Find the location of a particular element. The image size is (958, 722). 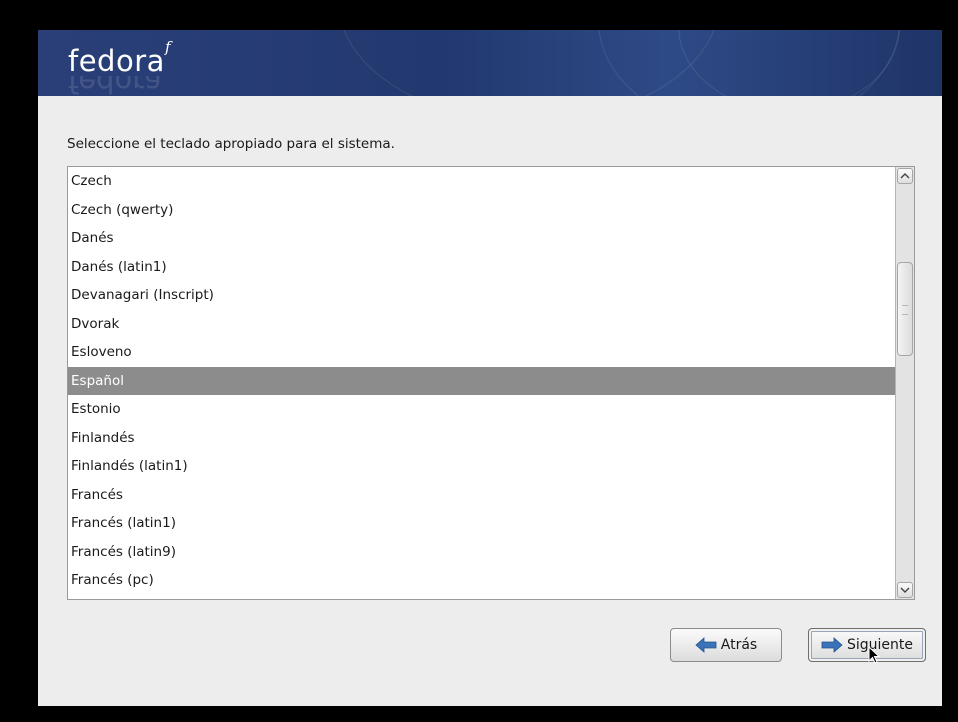

next-button: Siguiente is located at coordinates (867, 645).